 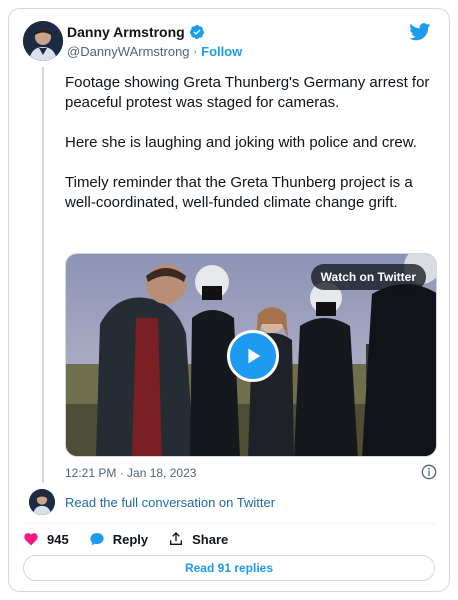 I want to click on play-icon, so click(x=254, y=356).